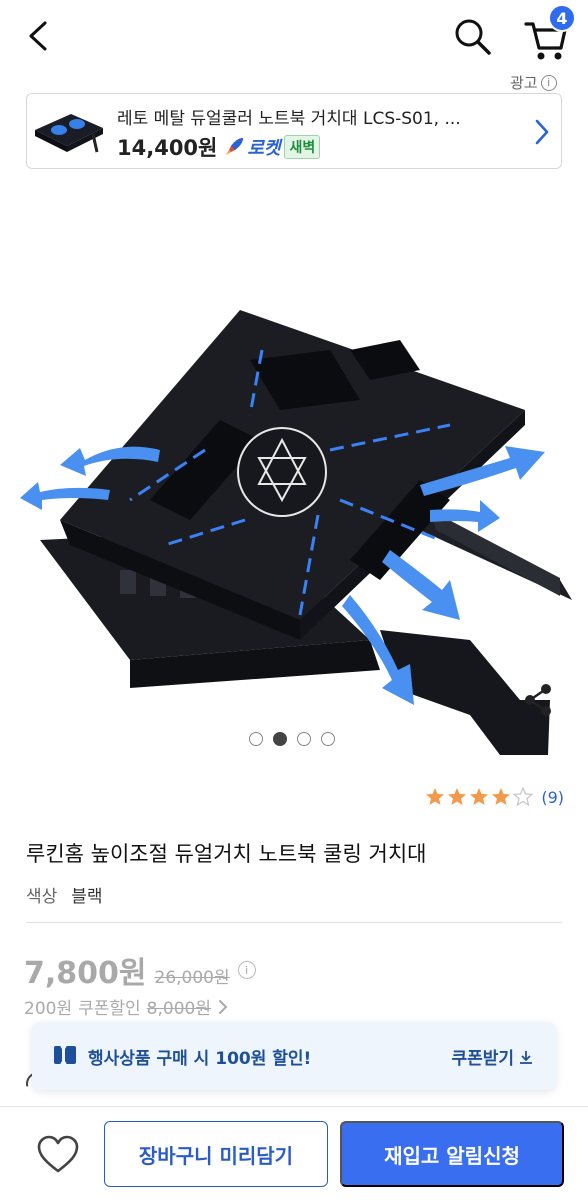  Describe the element at coordinates (216, 1154) in the screenshot. I see `add-to-cart-button: 장바구니 미리담기` at that location.